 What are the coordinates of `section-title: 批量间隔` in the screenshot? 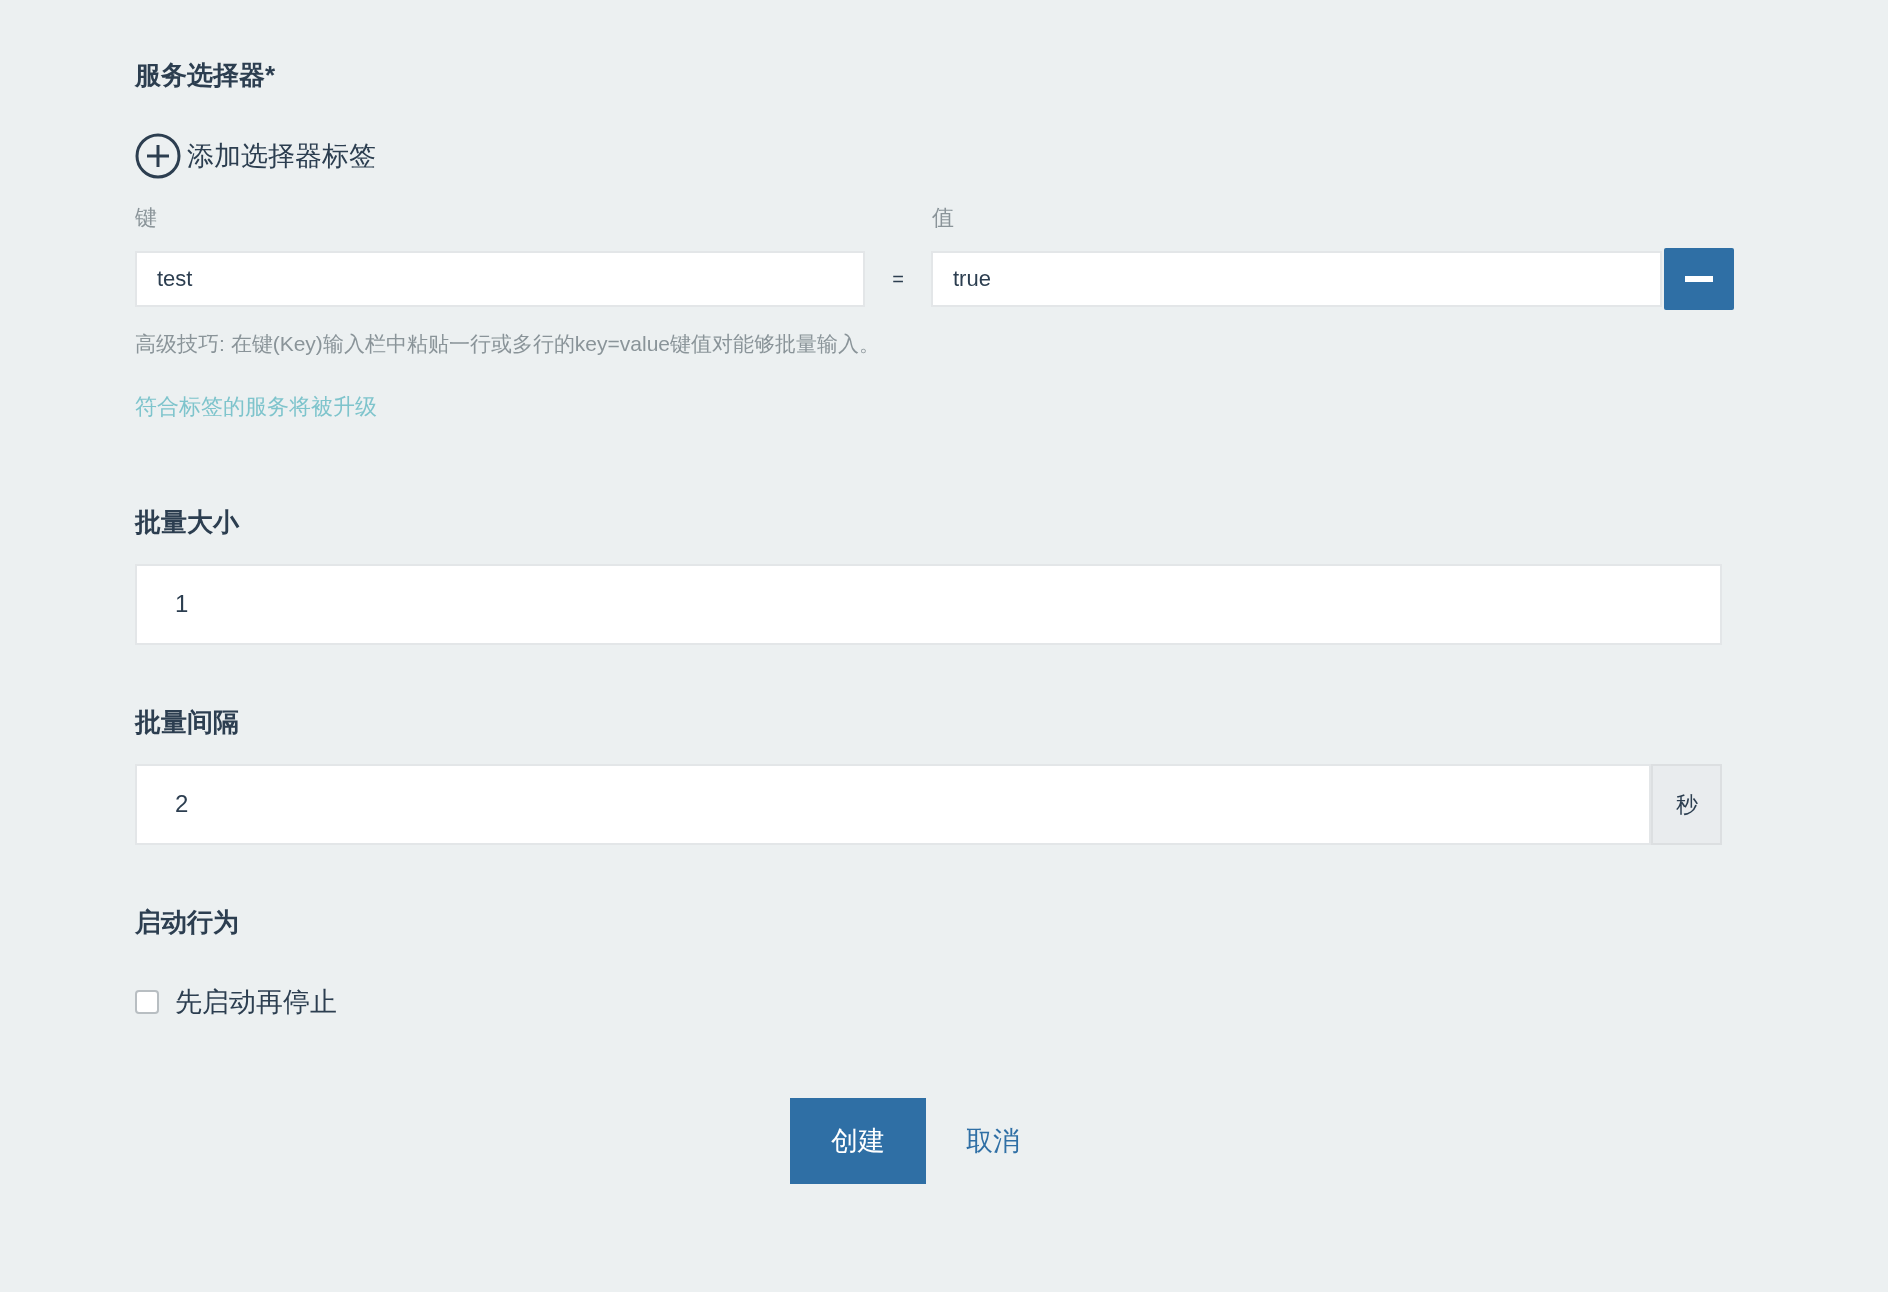 It's located at (187, 722).